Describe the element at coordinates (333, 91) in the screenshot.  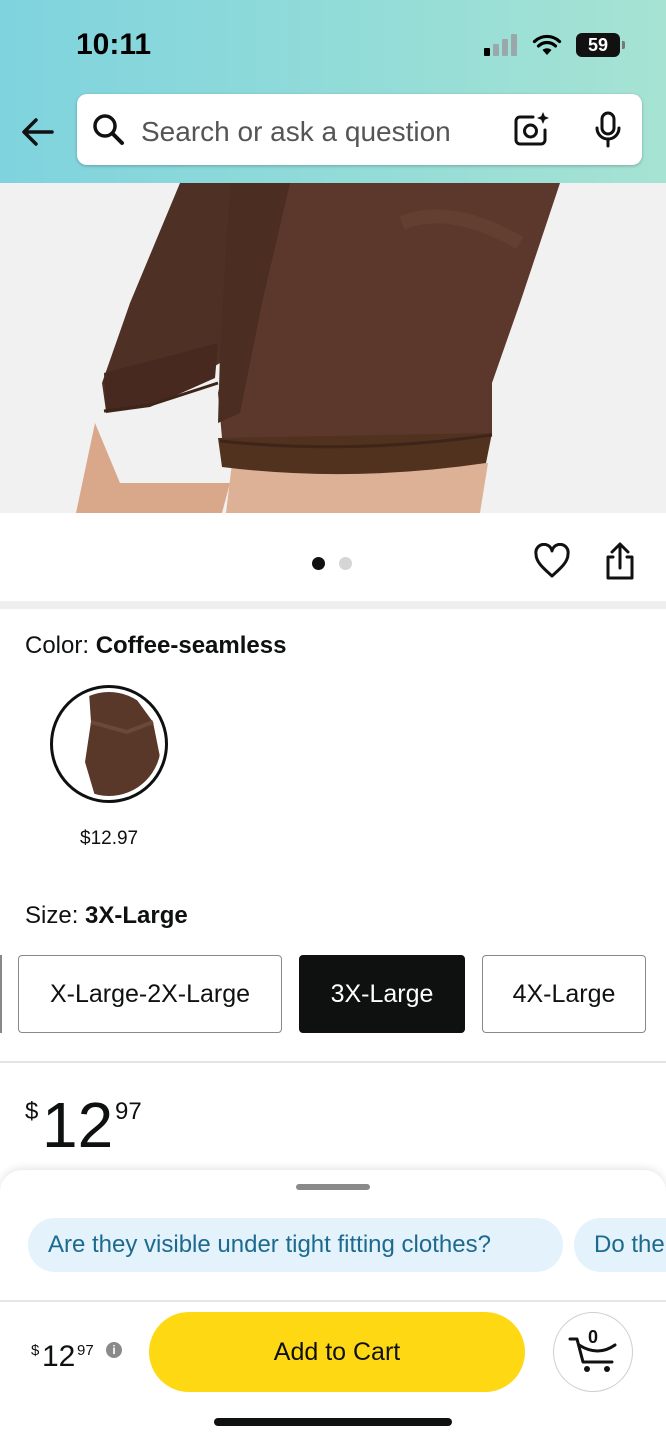
I see `top-header: 10:11 59 Search or ask a question` at that location.